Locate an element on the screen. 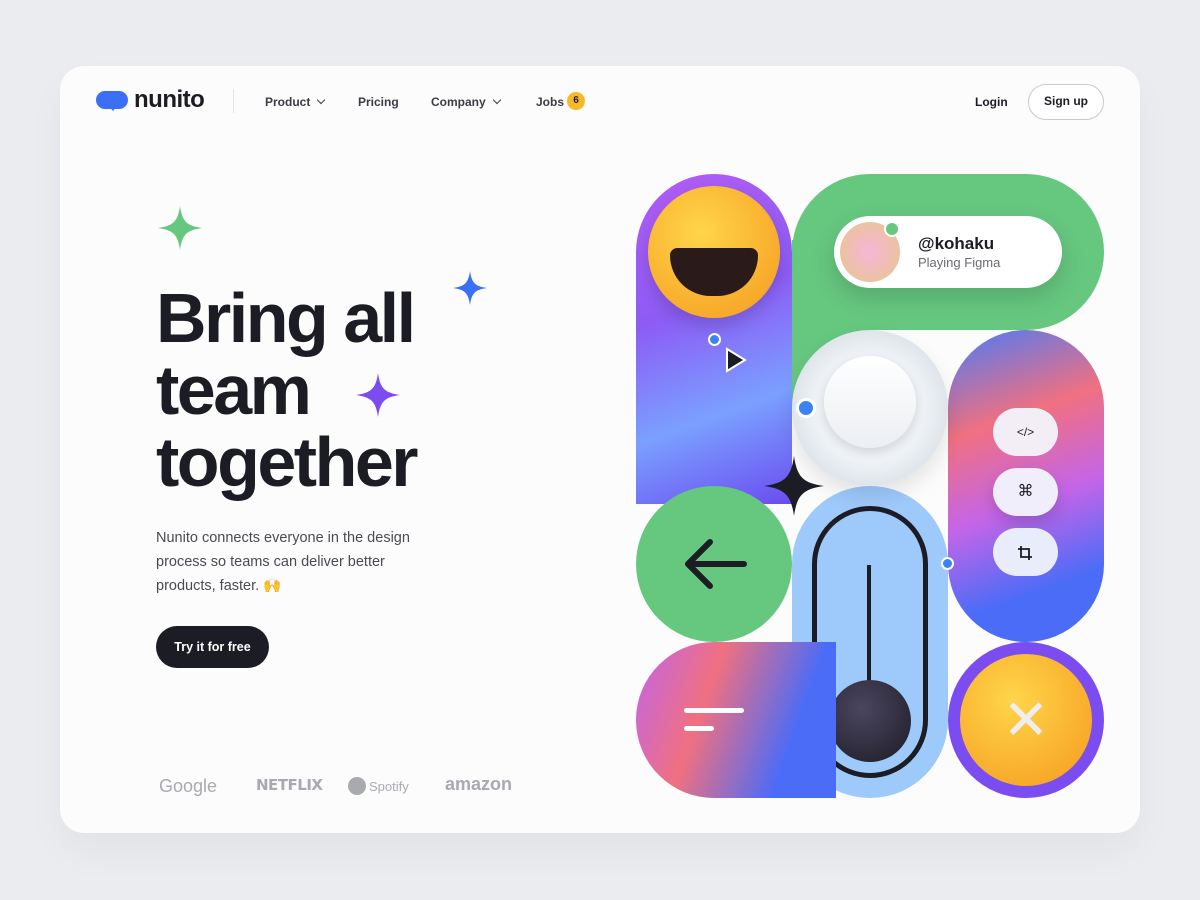 The width and height of the screenshot is (1200, 900). toggle-stem is located at coordinates (869, 630).